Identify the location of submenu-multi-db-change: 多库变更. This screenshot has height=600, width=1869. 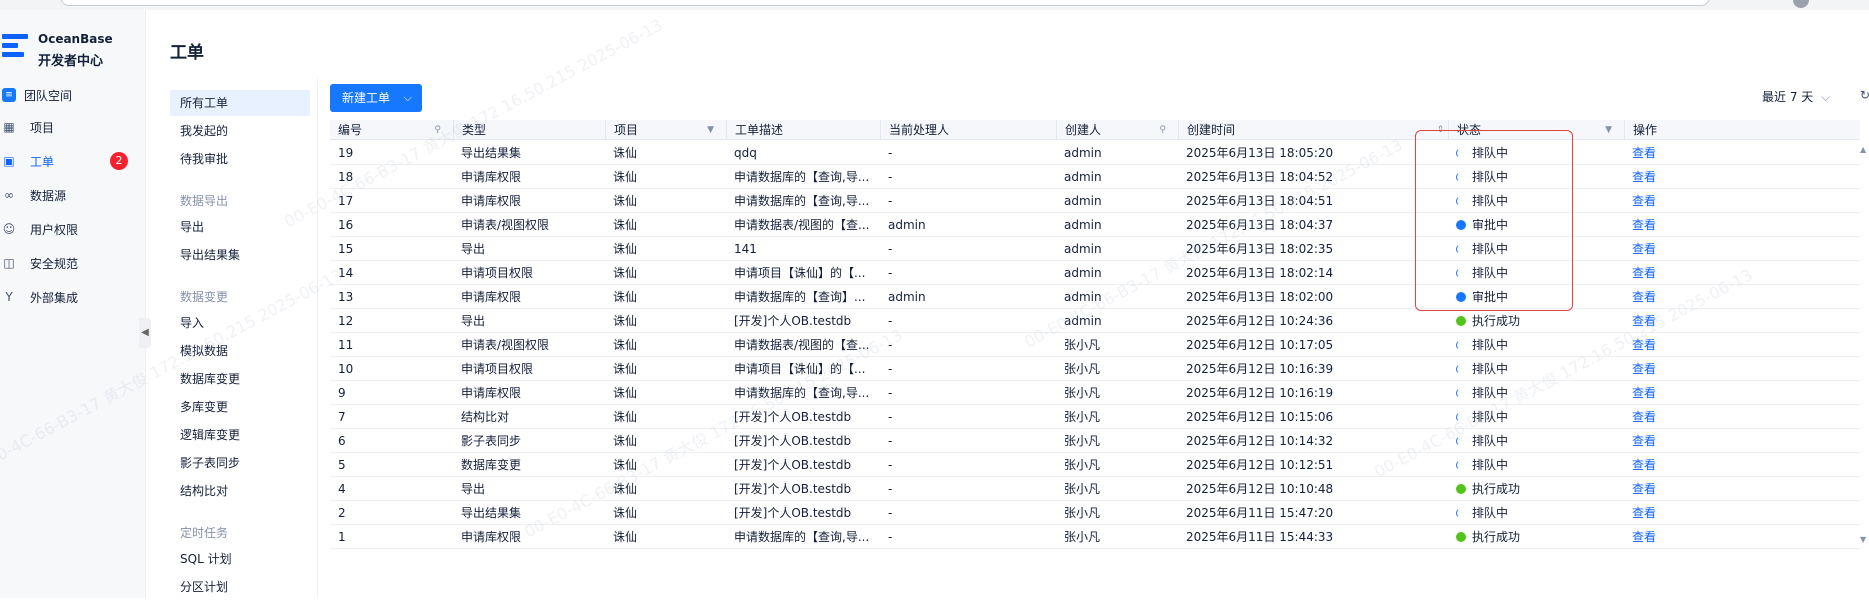
(240, 407).